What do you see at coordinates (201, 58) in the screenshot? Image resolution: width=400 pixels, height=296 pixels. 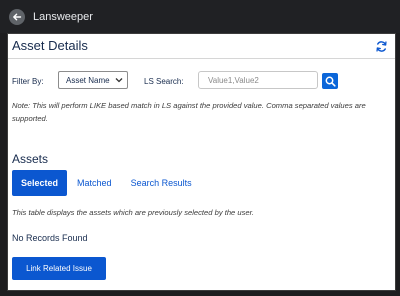 I see `header-divider` at bounding box center [201, 58].